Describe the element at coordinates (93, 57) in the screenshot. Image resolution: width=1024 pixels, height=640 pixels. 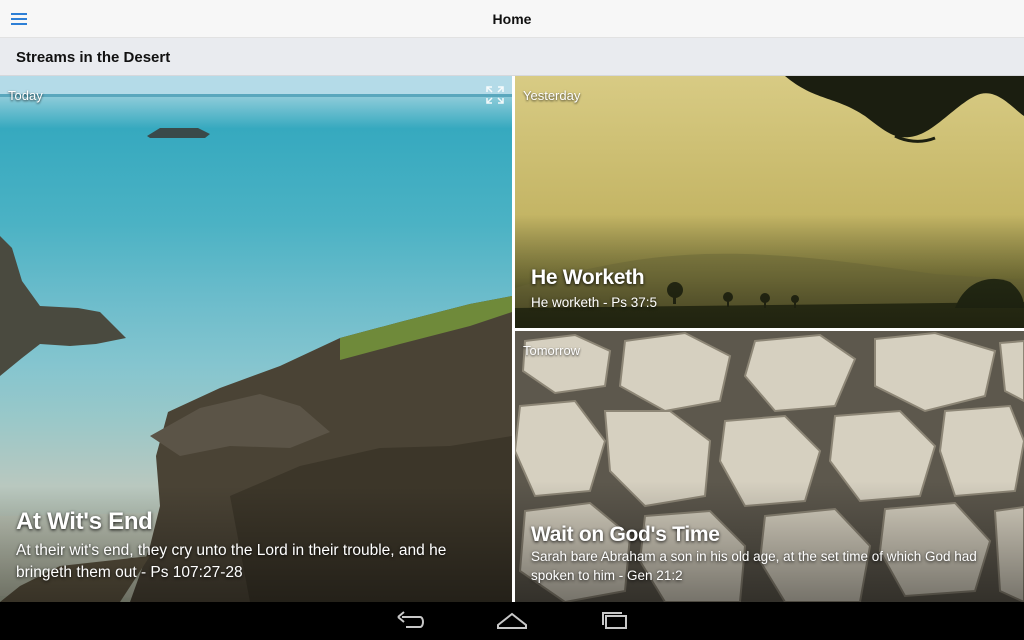
I see `section-title: Streams in the Desert` at that location.